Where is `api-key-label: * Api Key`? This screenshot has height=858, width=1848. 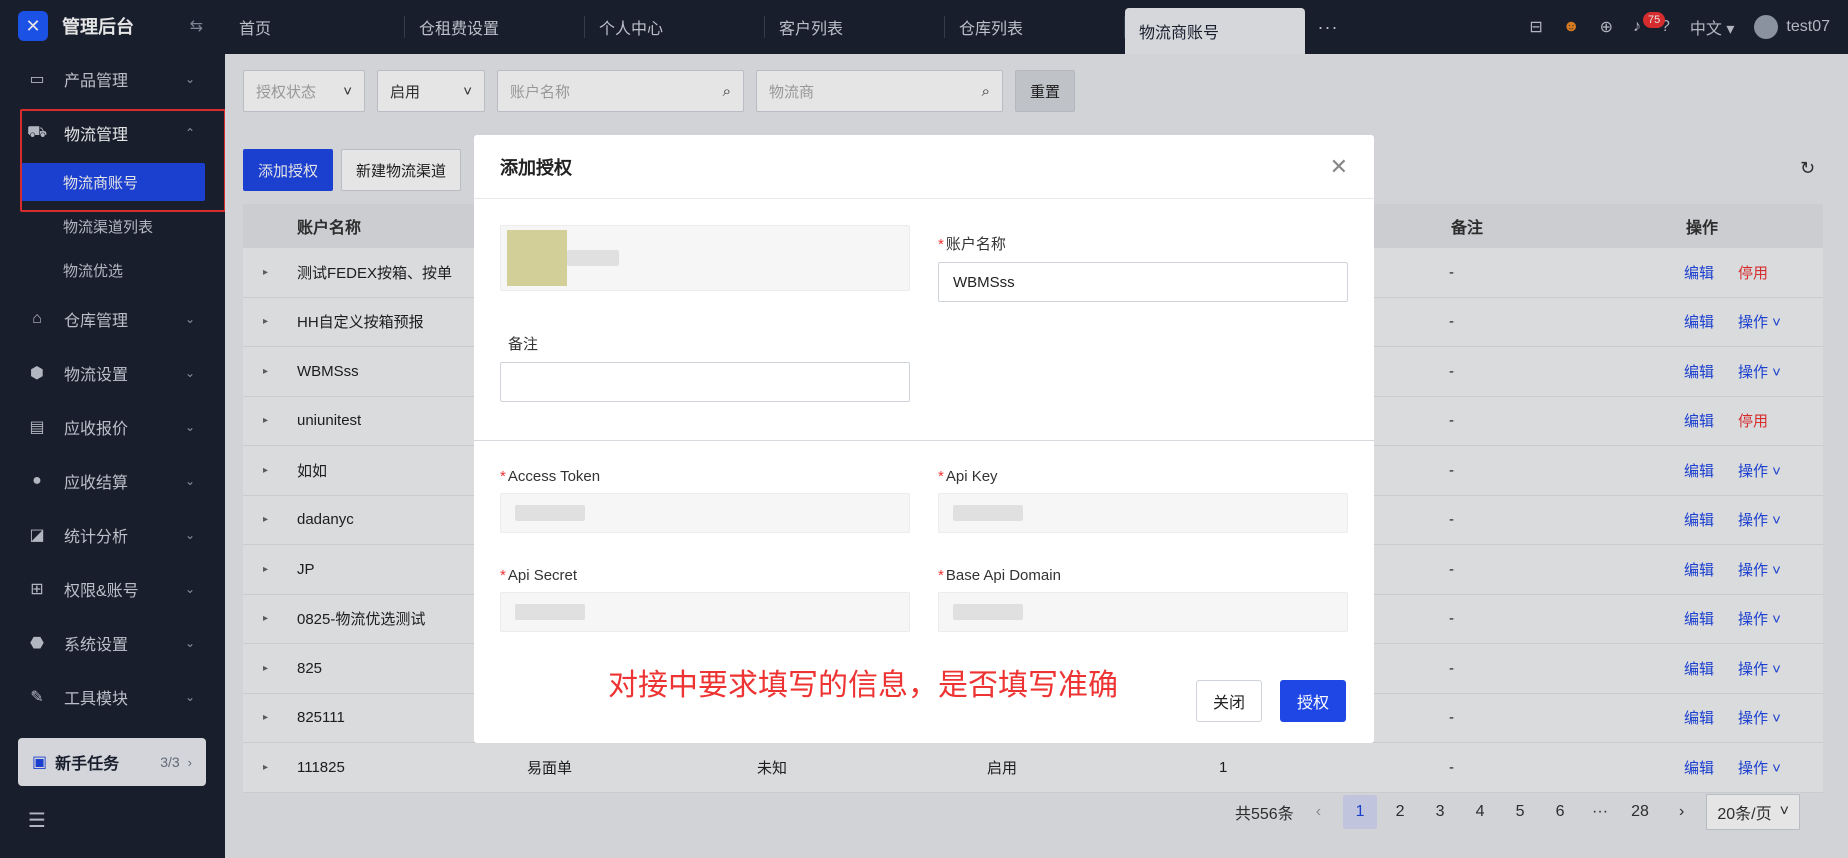
api-key-label: * Api Key is located at coordinates (1143, 476).